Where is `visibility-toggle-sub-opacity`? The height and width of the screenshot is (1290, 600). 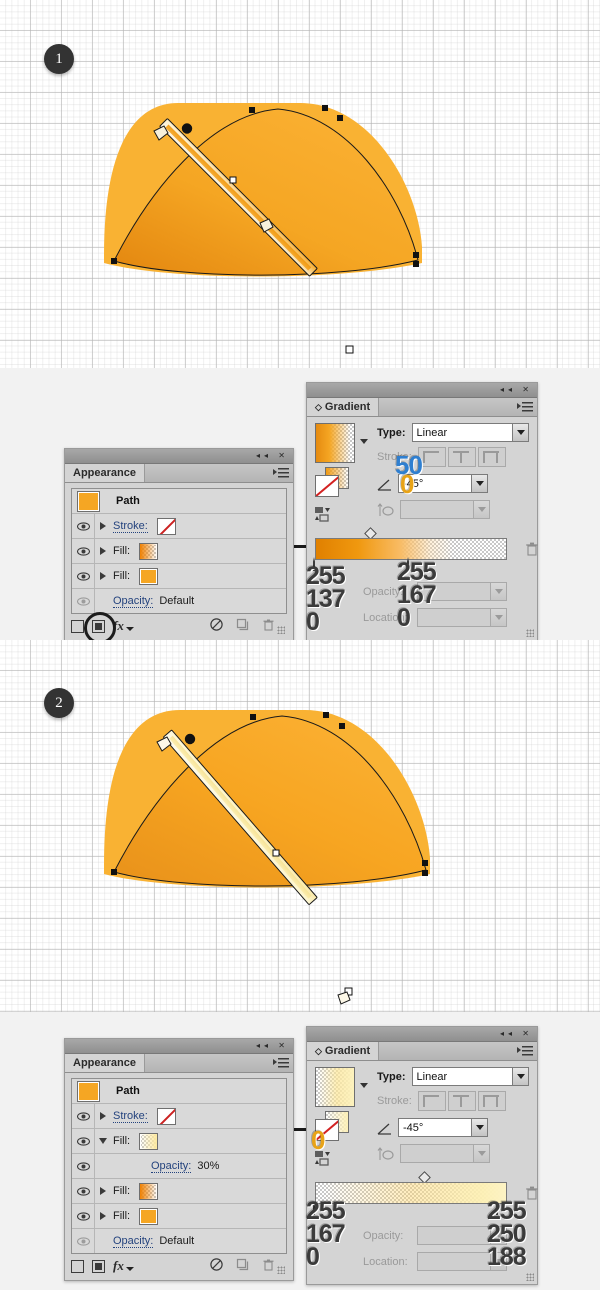 visibility-toggle-sub-opacity is located at coordinates (83, 1166).